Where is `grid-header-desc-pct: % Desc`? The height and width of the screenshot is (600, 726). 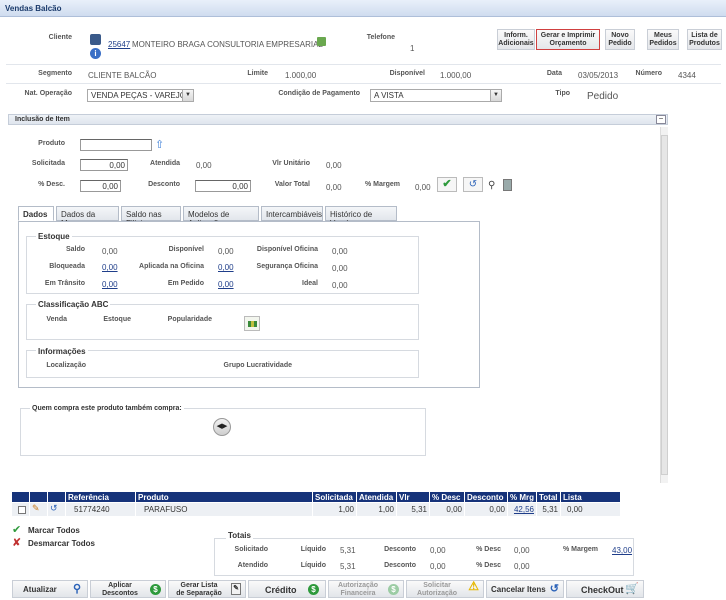
grid-header-desc-pct: % Desc is located at coordinates (447, 497).